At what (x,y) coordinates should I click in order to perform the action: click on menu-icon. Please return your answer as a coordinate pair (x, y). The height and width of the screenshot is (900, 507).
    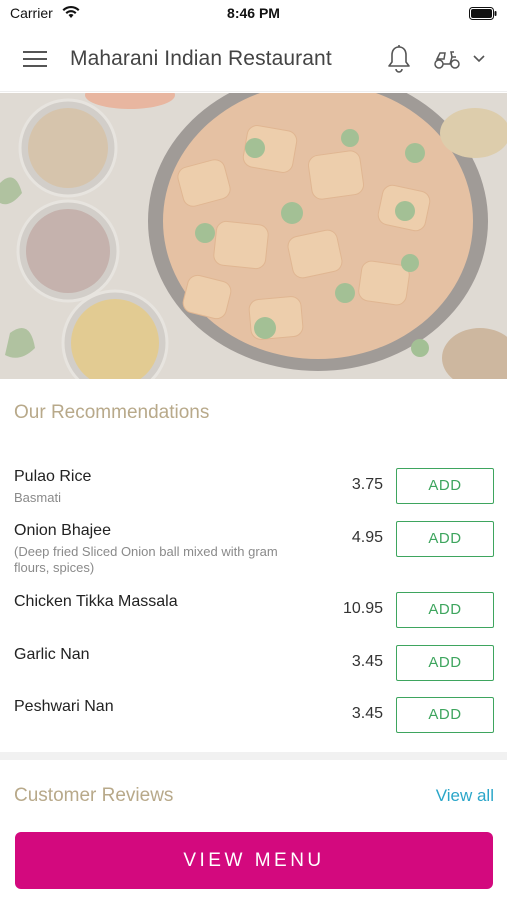
    Looking at the image, I should click on (35, 59).